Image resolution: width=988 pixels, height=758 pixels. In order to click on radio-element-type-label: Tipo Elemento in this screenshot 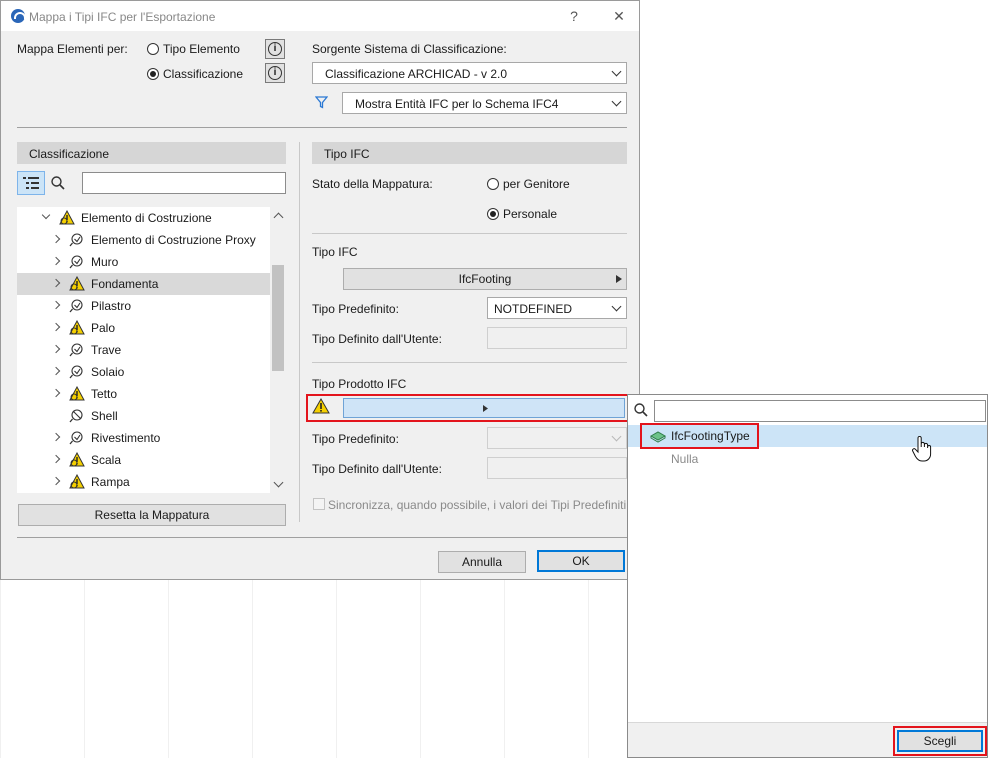, I will do `click(201, 49)`.